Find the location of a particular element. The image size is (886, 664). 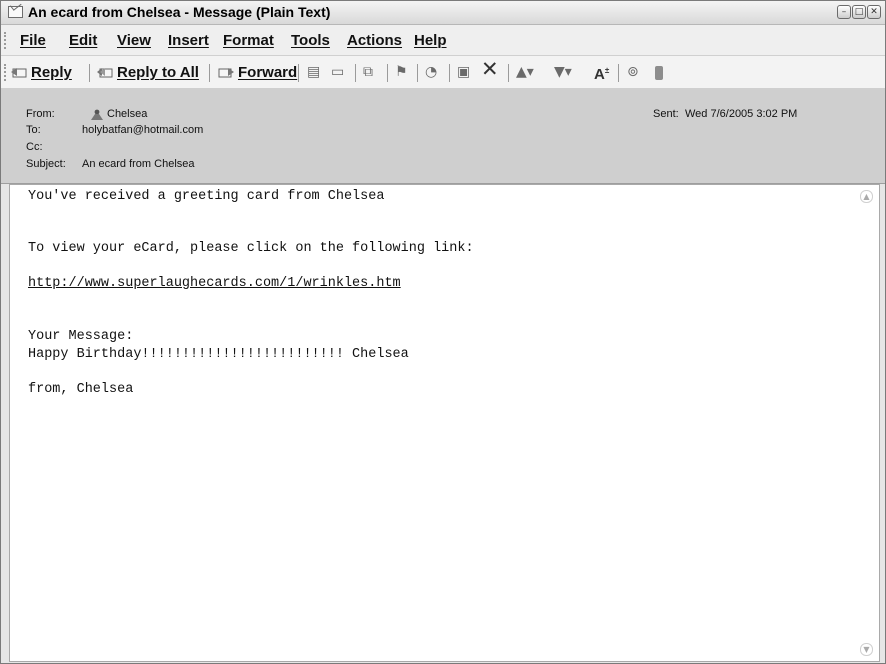

flag-icon: ⚑ is located at coordinates (401, 72).